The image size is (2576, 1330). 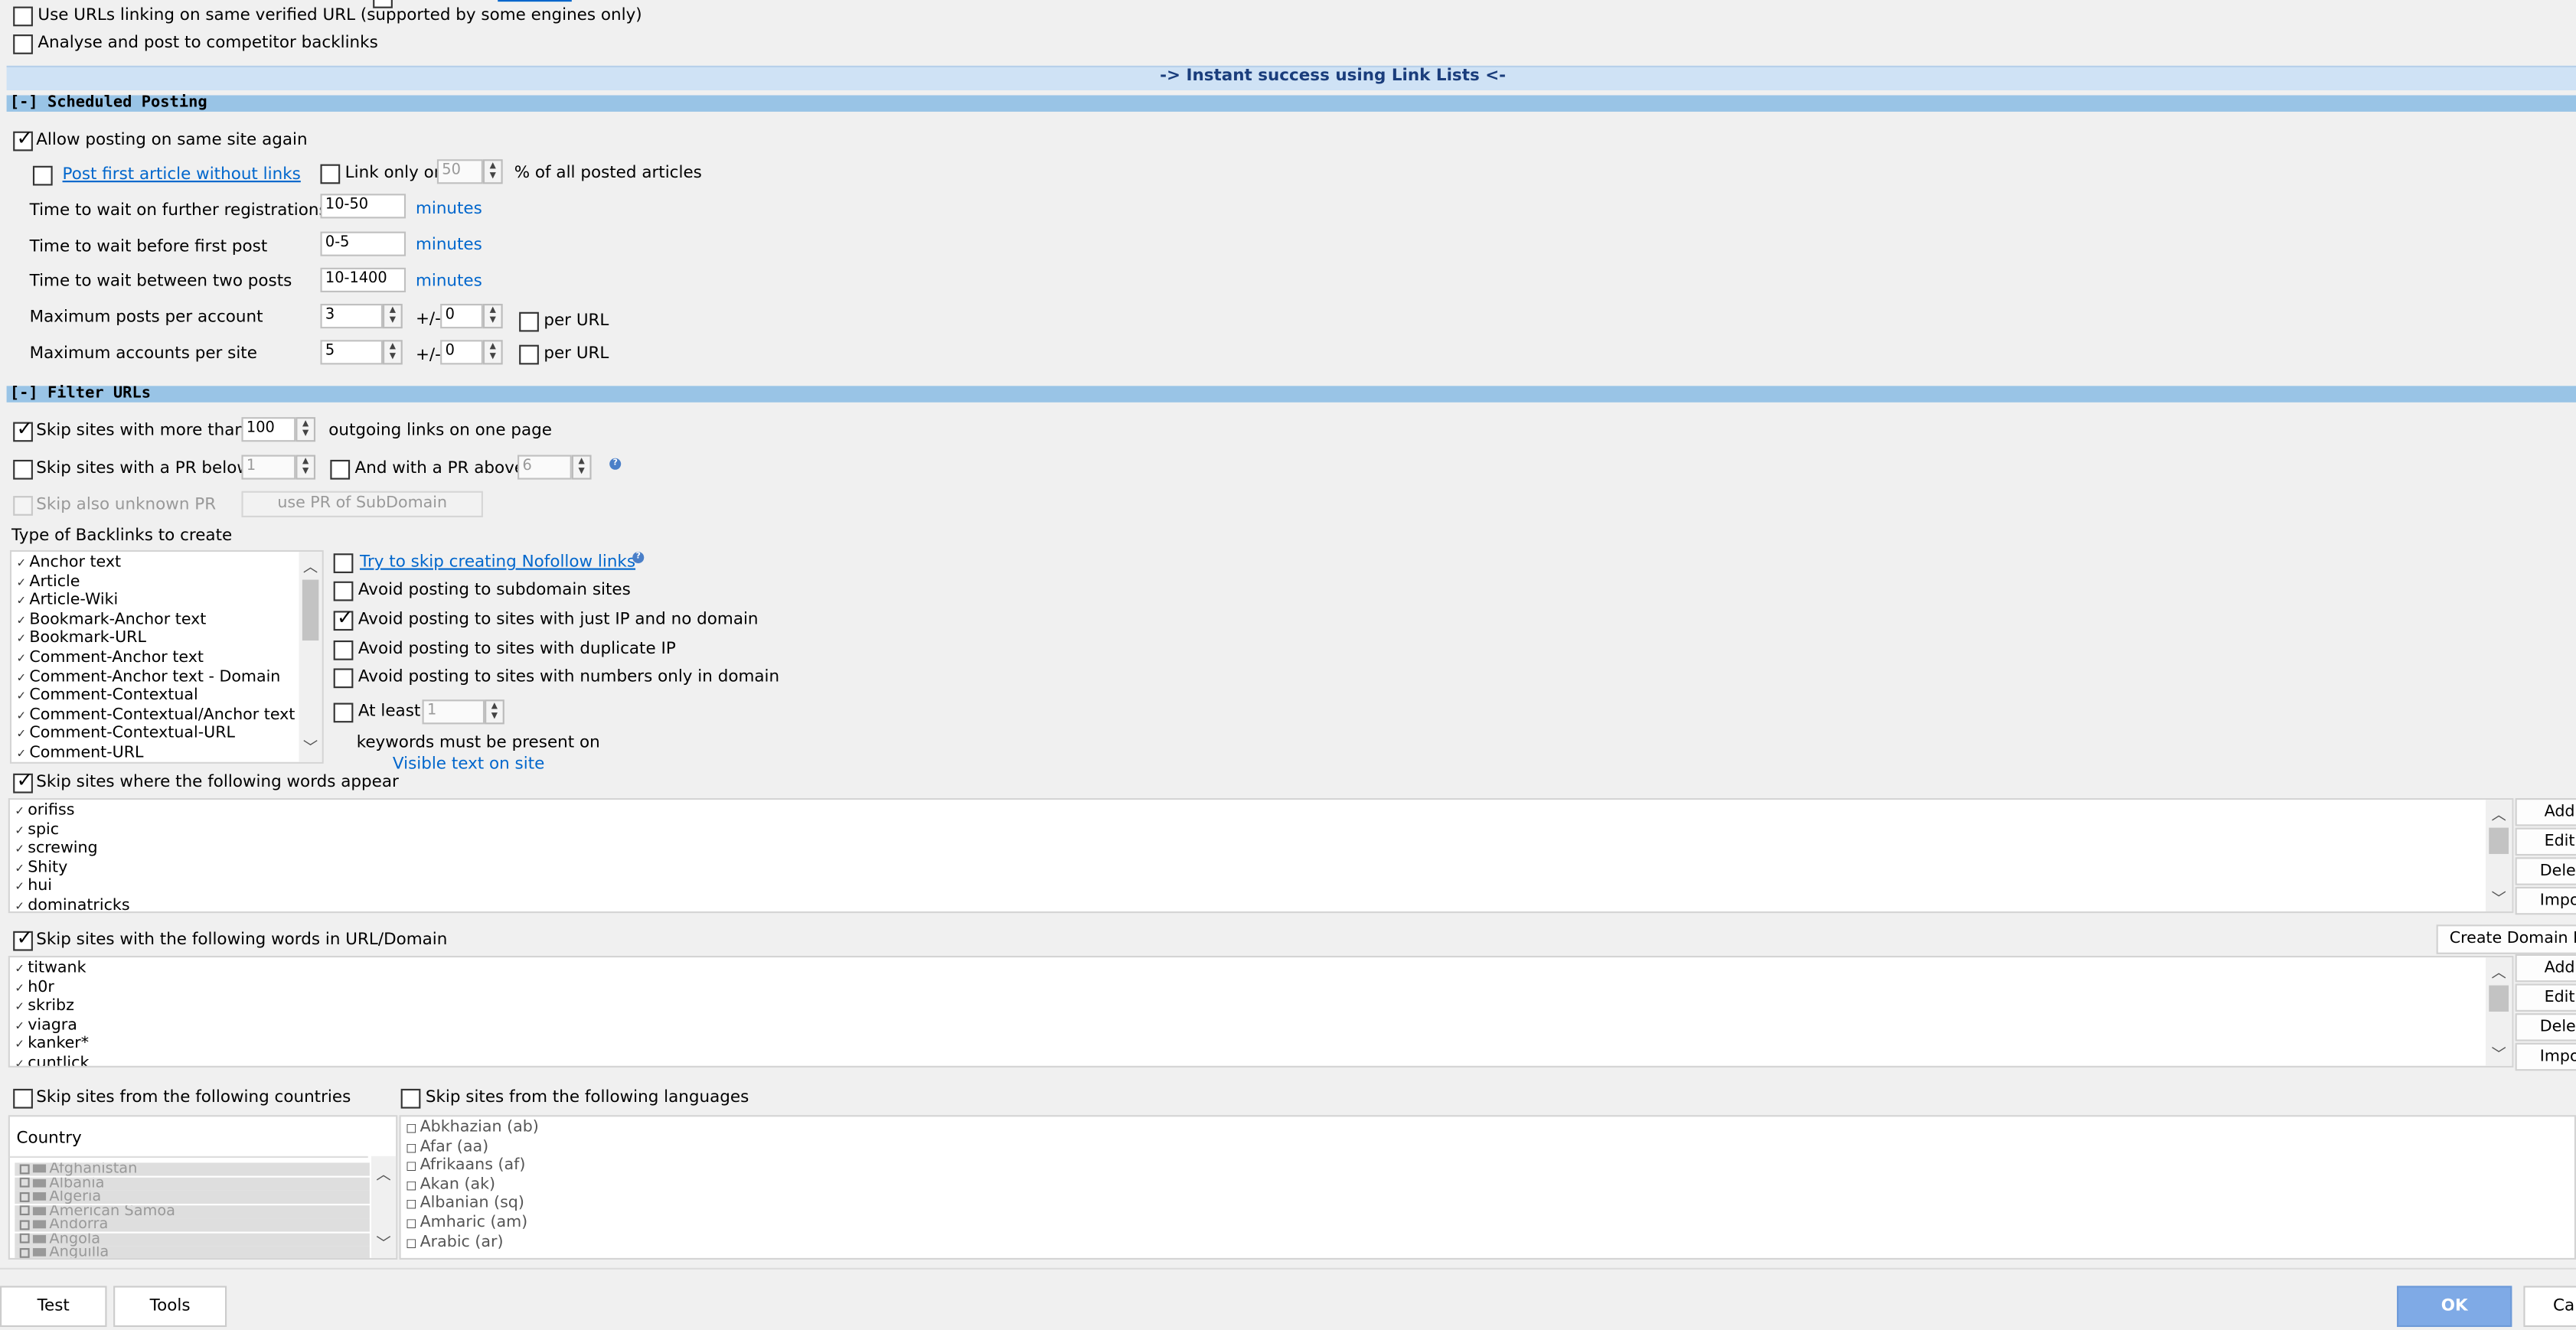 I want to click on wait-registrations-input: 10-50, so click(x=363, y=206).